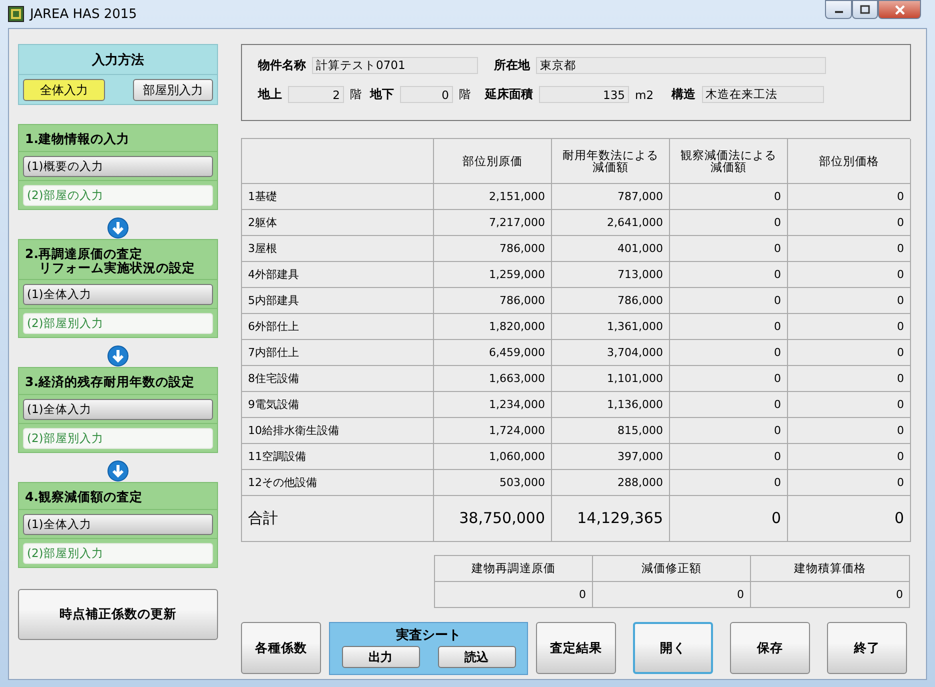 Image resolution: width=935 pixels, height=687 pixels. I want to click on input-field: 2, so click(316, 94).